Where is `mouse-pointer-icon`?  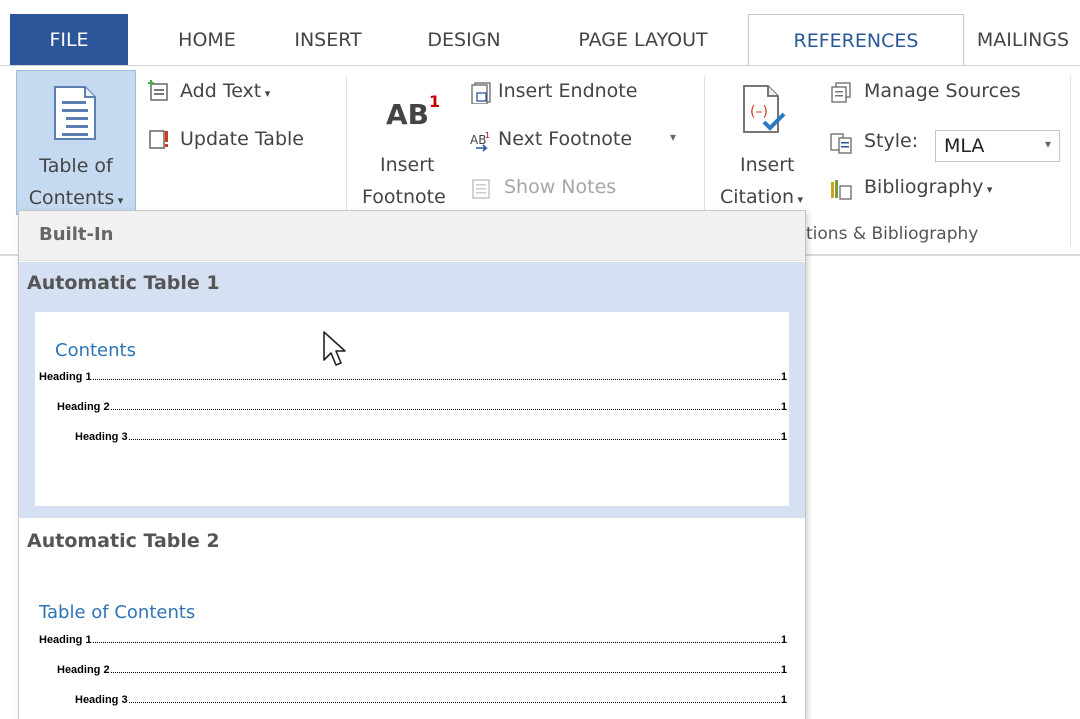
mouse-pointer-icon is located at coordinates (334, 348).